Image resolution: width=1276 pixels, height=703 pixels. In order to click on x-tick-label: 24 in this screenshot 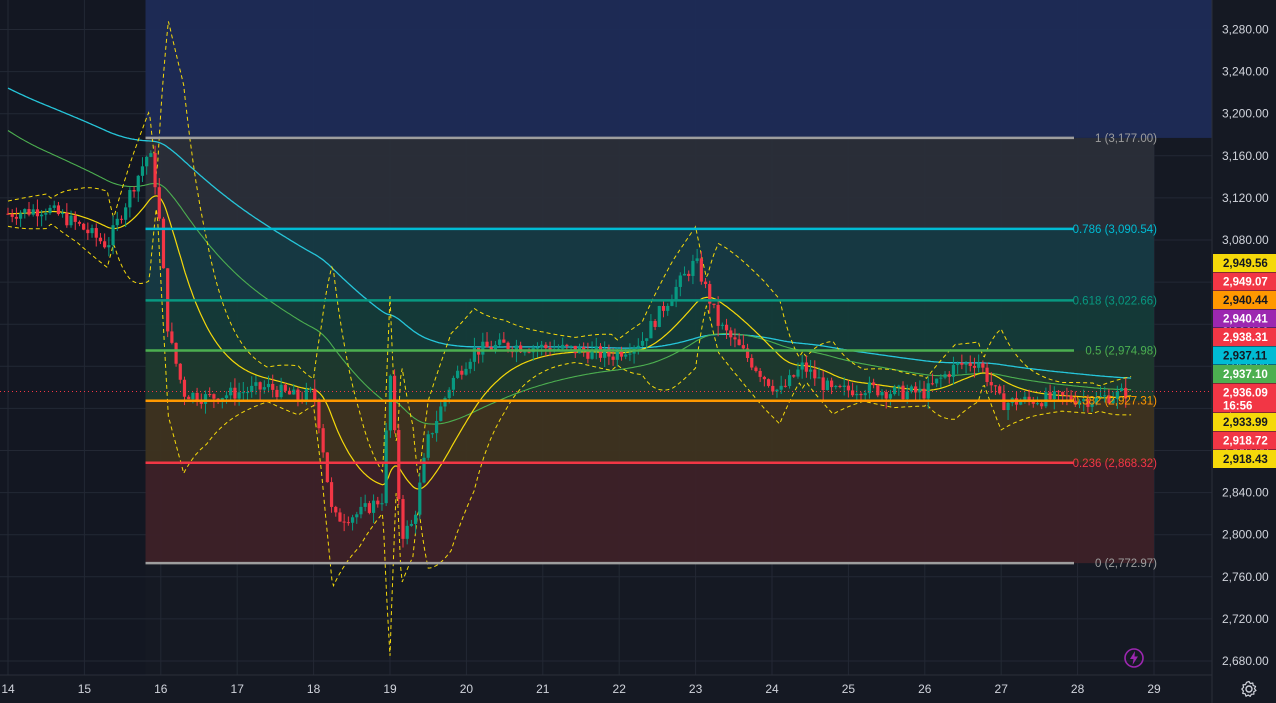, I will do `click(772, 689)`.